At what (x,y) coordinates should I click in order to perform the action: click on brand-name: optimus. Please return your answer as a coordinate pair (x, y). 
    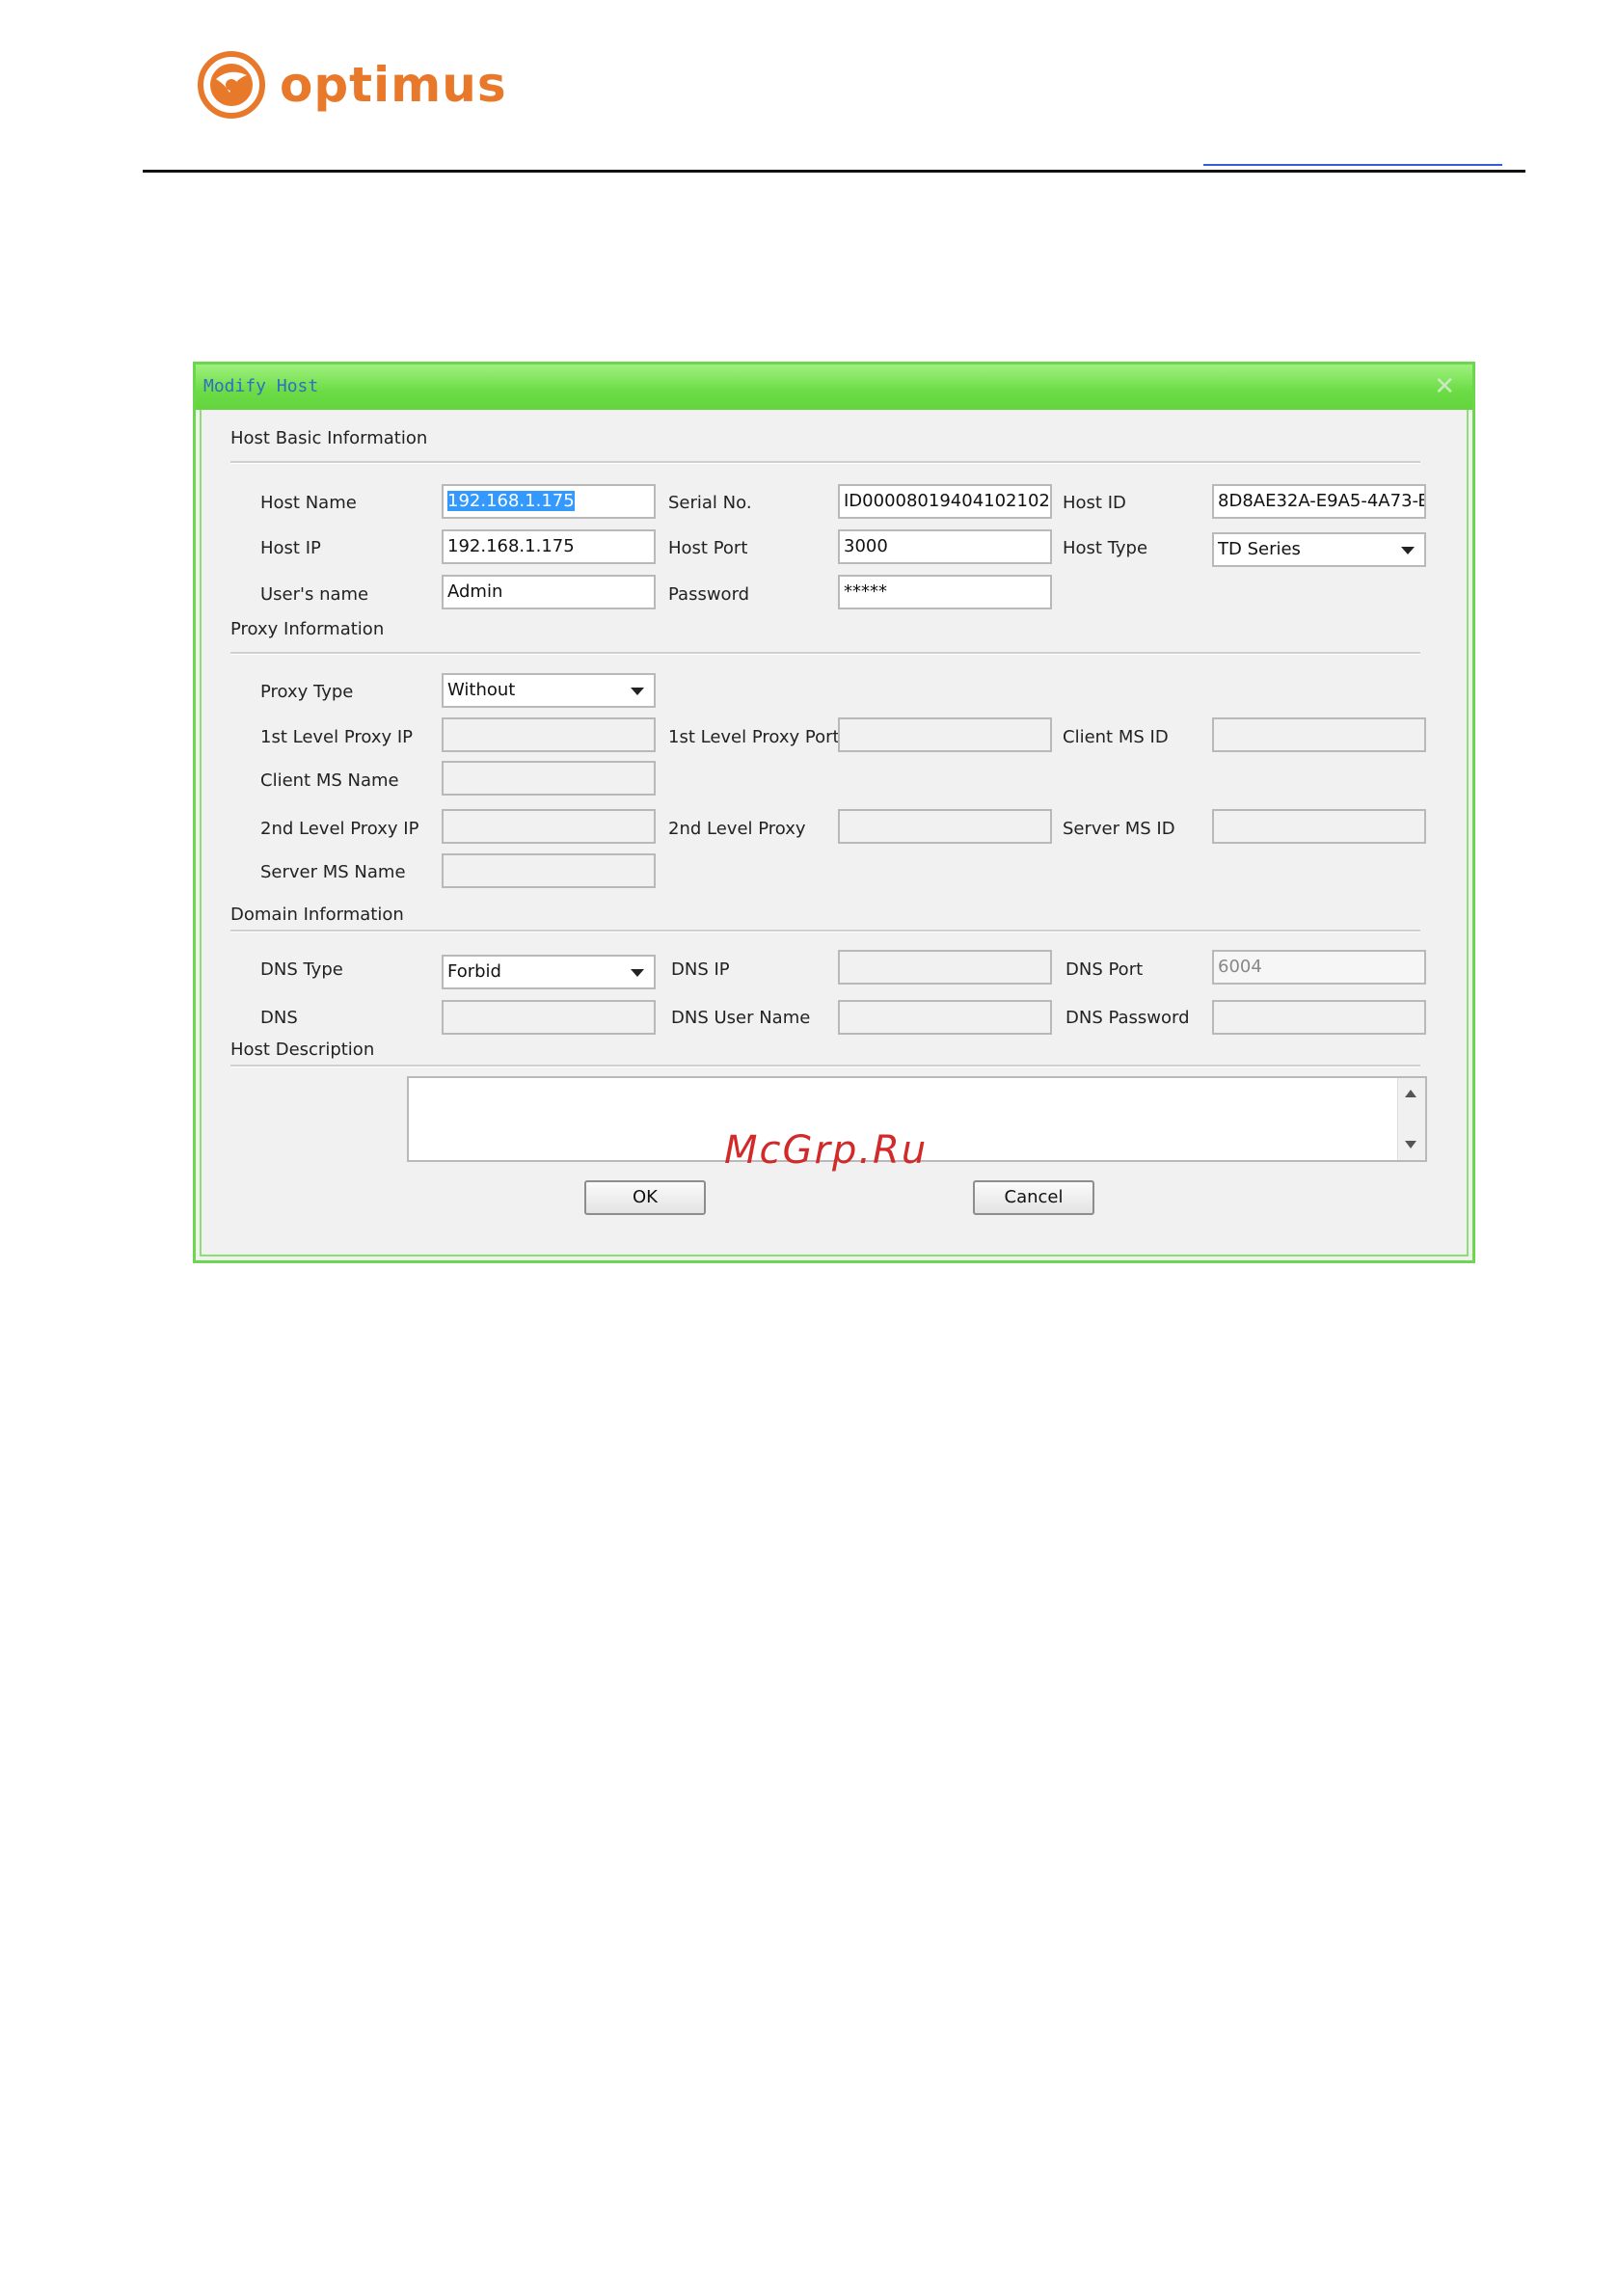
    Looking at the image, I should click on (394, 85).